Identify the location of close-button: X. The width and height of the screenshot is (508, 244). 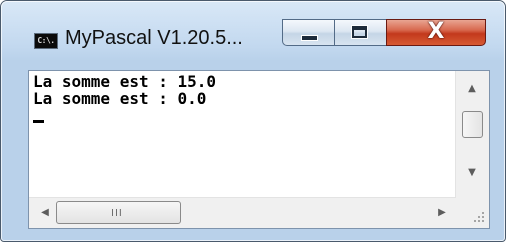
(436, 32).